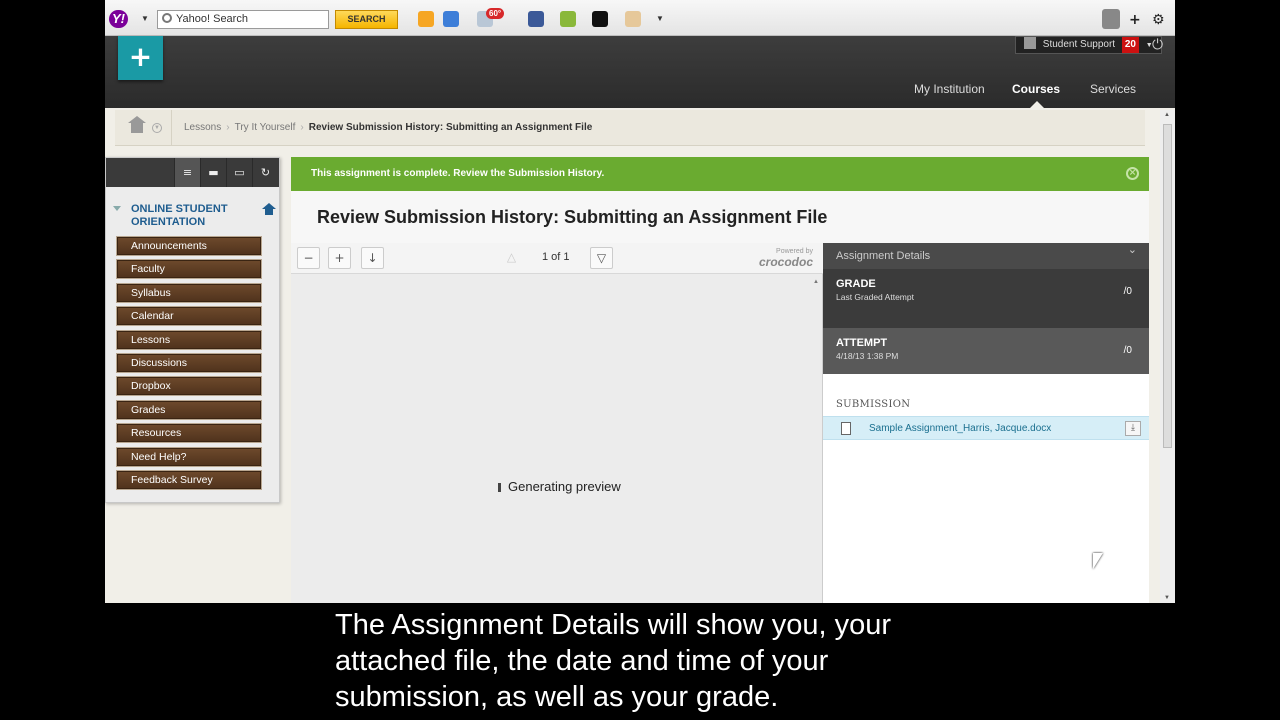 The height and width of the screenshot is (720, 1280). What do you see at coordinates (873, 404) in the screenshot?
I see `submission-label: SUBMISSION` at bounding box center [873, 404].